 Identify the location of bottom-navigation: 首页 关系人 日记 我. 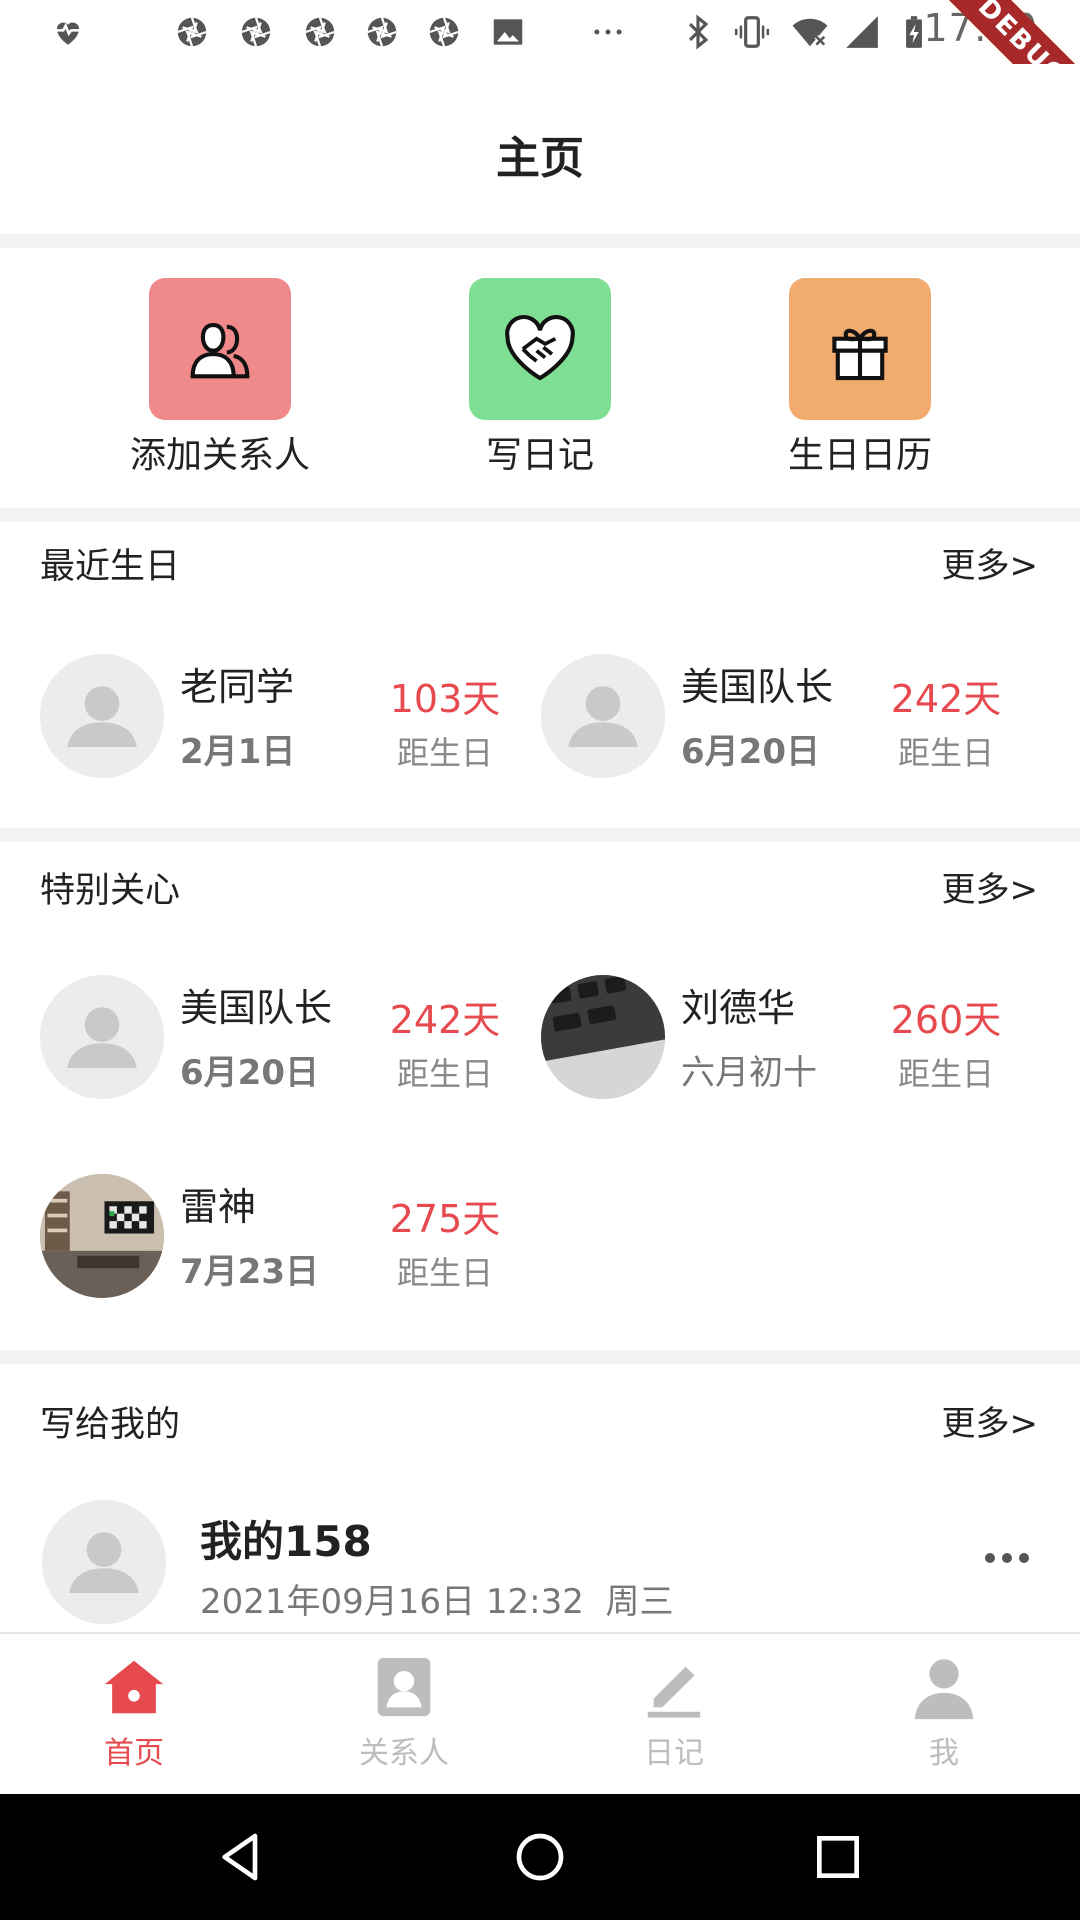
(540, 1714).